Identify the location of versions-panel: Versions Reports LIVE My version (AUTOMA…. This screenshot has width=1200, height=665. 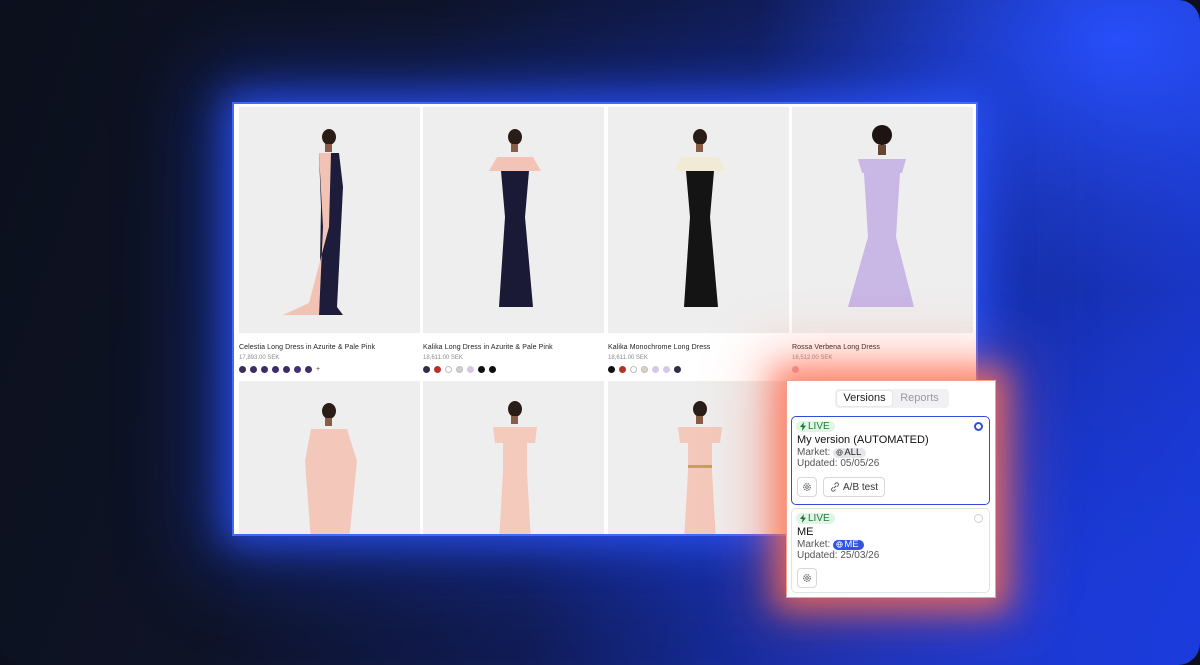
(891, 489).